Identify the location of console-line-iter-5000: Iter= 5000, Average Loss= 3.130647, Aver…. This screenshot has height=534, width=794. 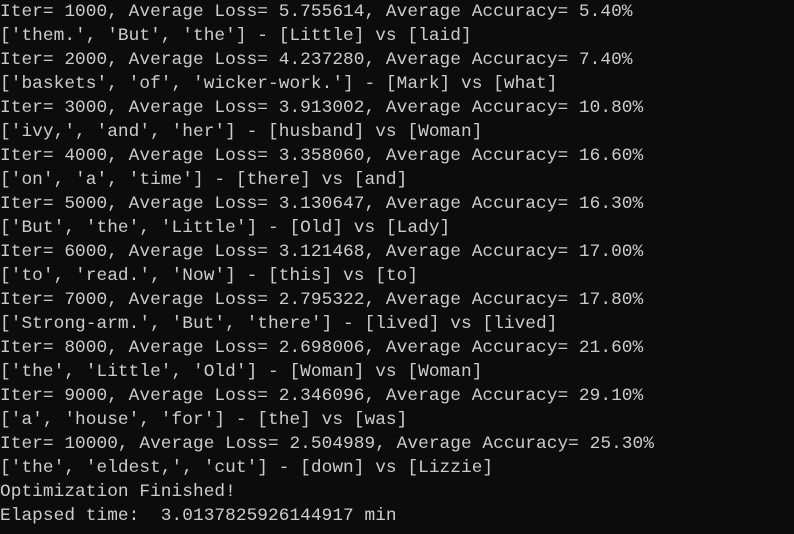
(322, 204).